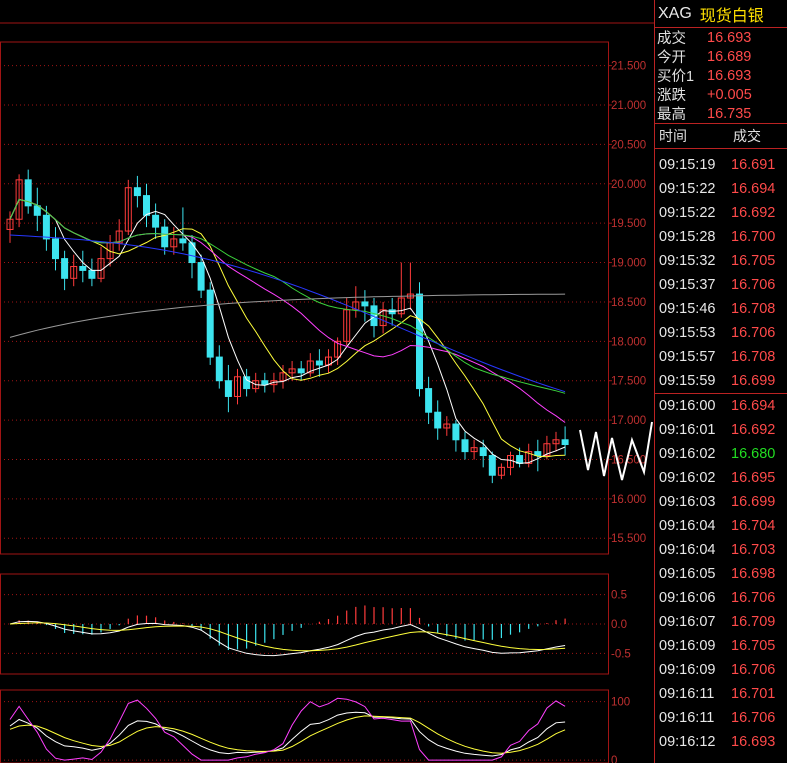  Describe the element at coordinates (628, 224) in the screenshot. I see `y-tick-label: 19.500` at that location.